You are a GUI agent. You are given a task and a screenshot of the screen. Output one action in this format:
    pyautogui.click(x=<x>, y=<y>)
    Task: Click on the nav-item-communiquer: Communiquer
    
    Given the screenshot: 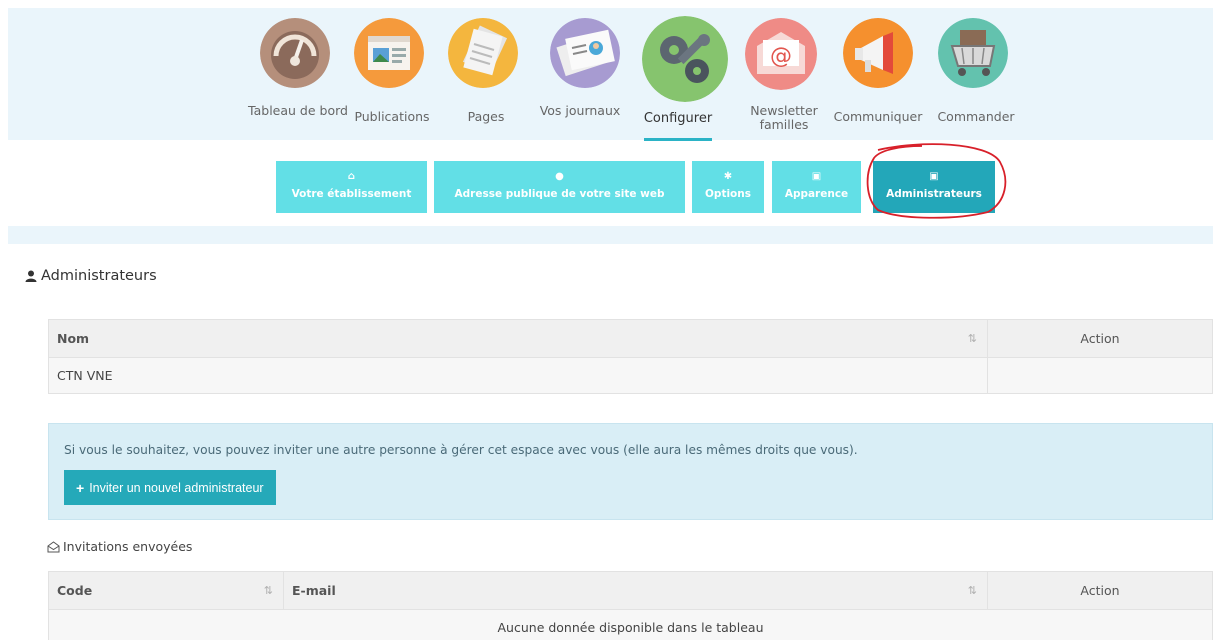 What is the action you would take?
    pyautogui.click(x=878, y=78)
    